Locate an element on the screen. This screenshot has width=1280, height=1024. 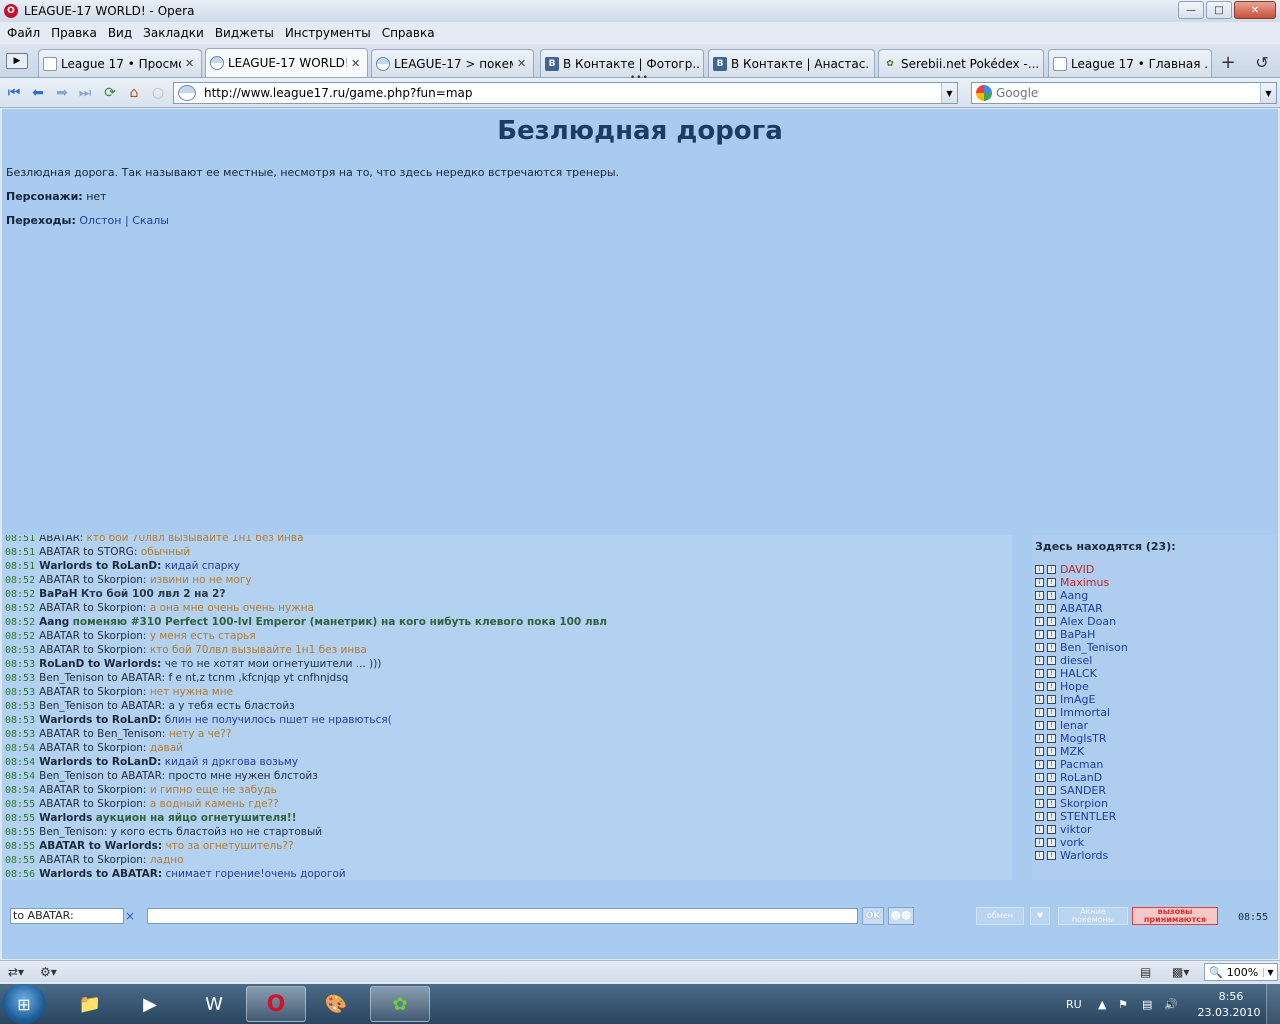
transition-link-cliffs: Скалы is located at coordinates (150, 220).